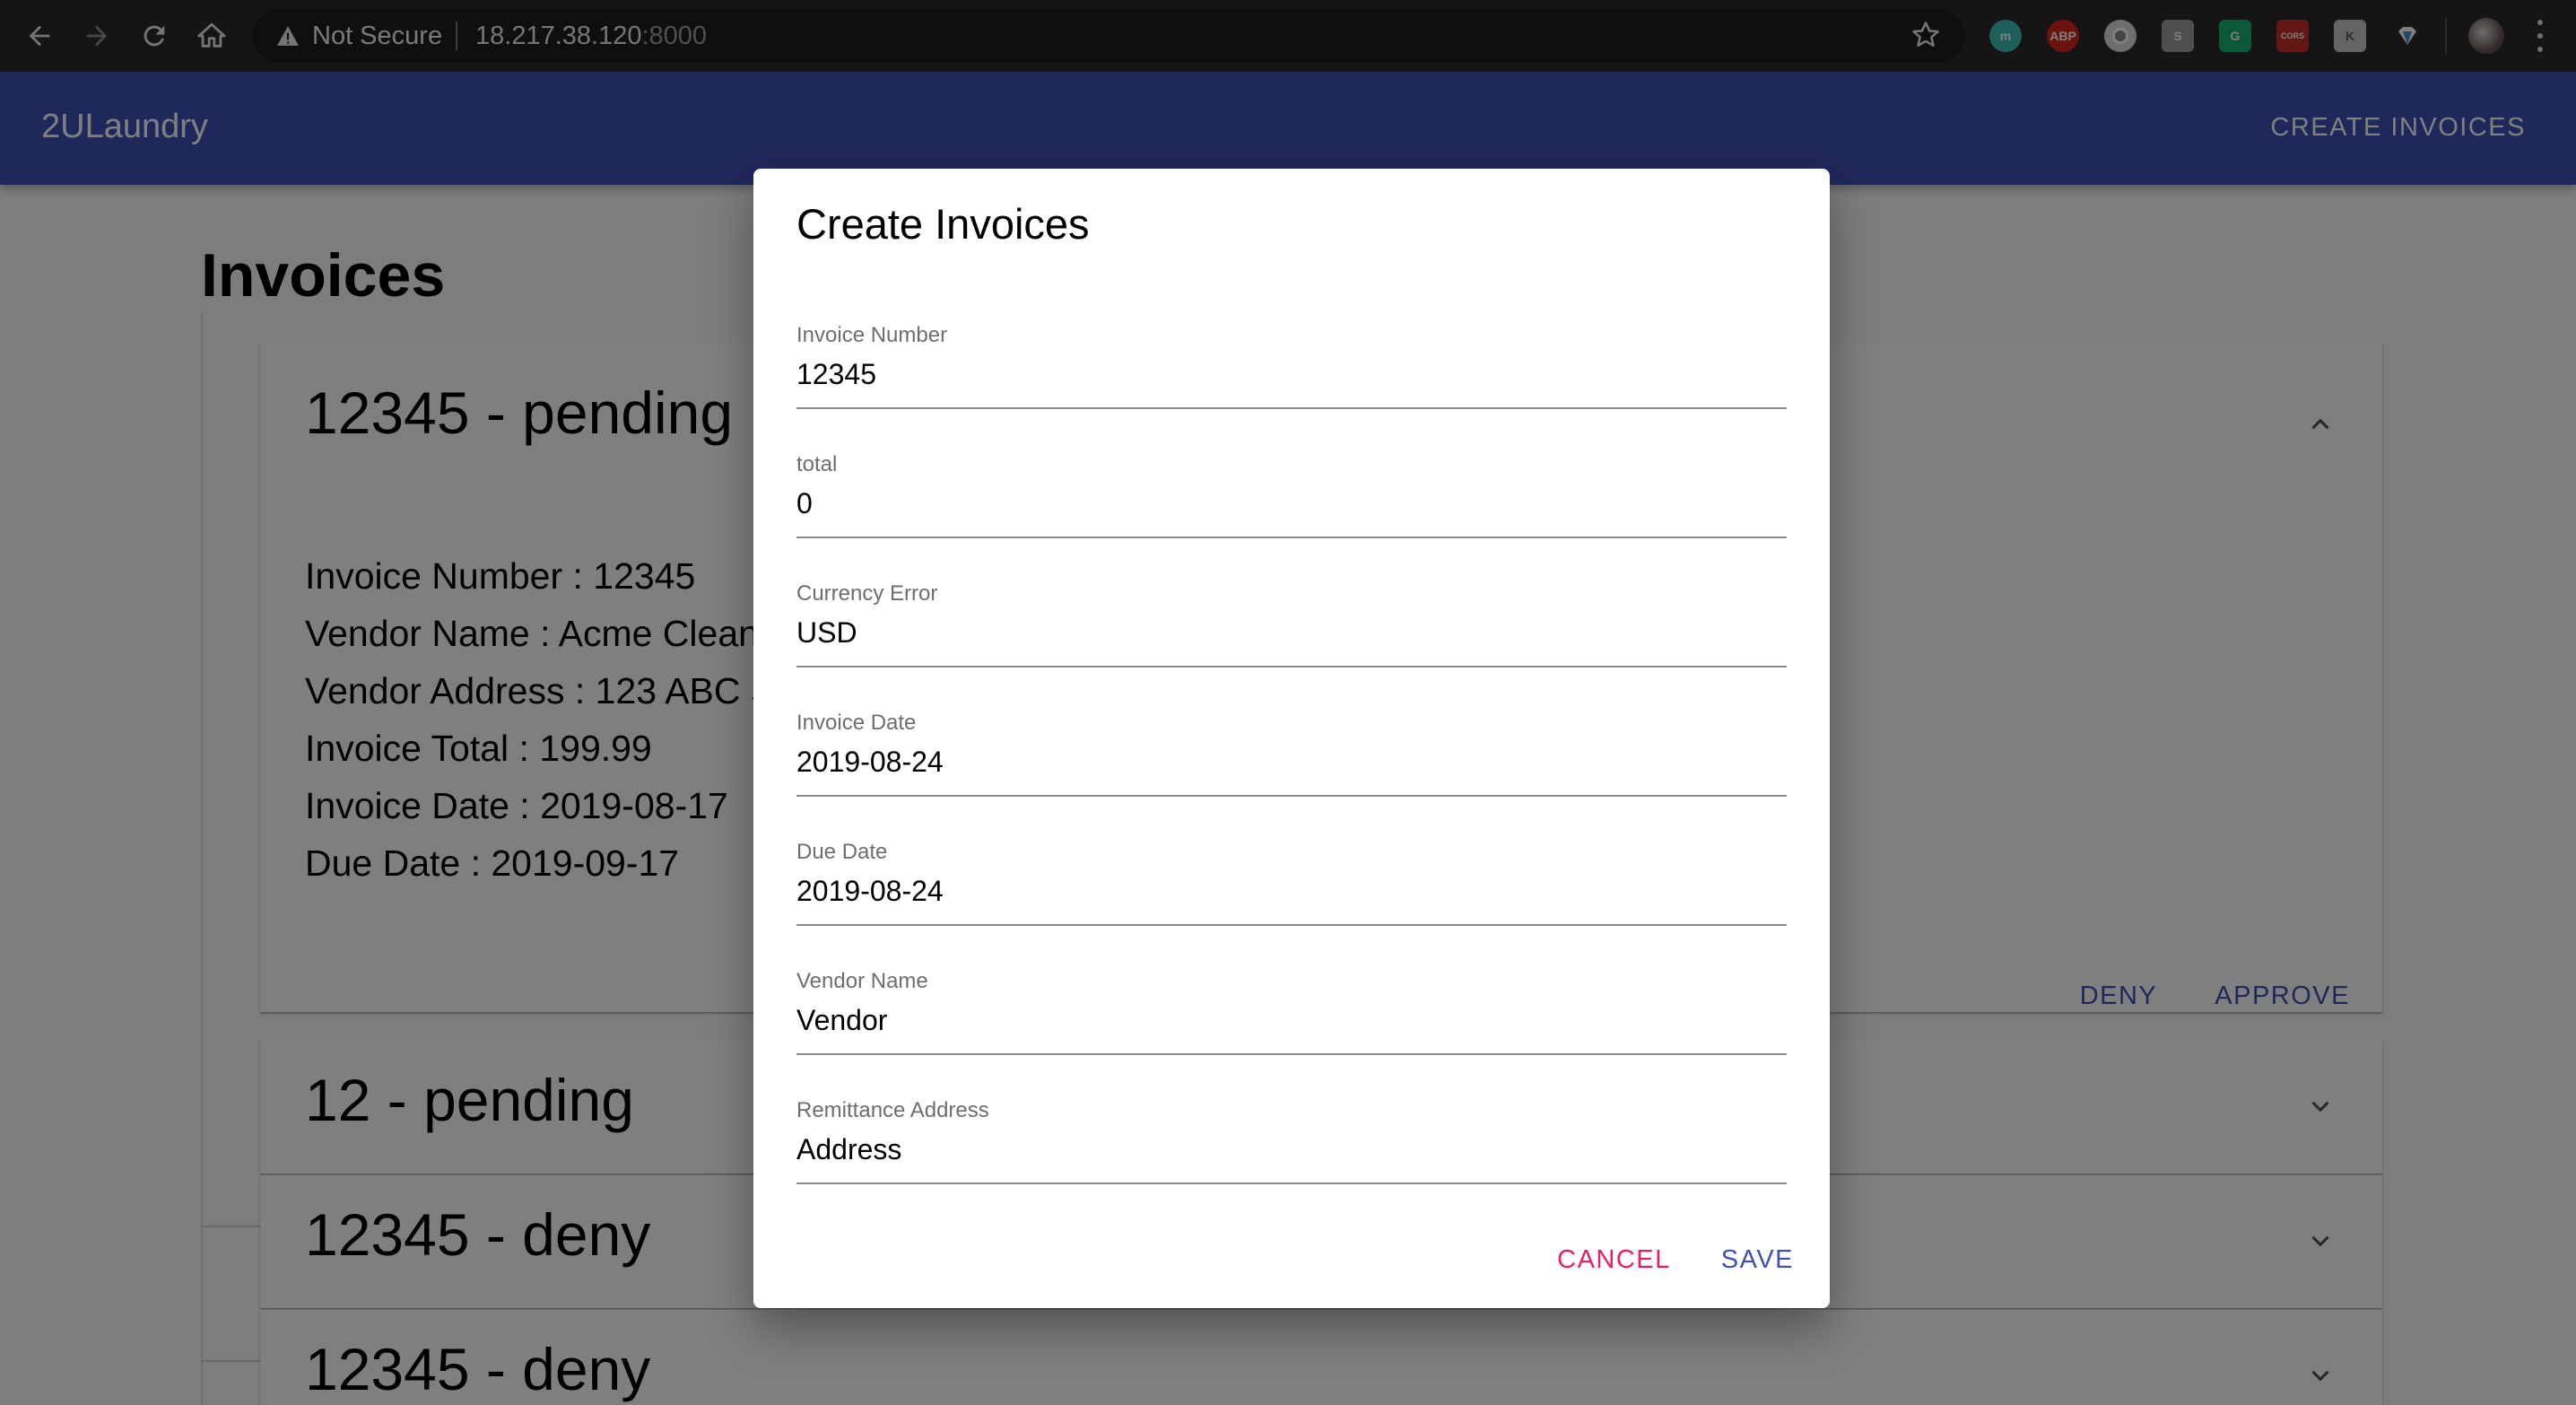 This screenshot has width=2576, height=1405. I want to click on vendor-name-label: Vendor Name, so click(862, 981).